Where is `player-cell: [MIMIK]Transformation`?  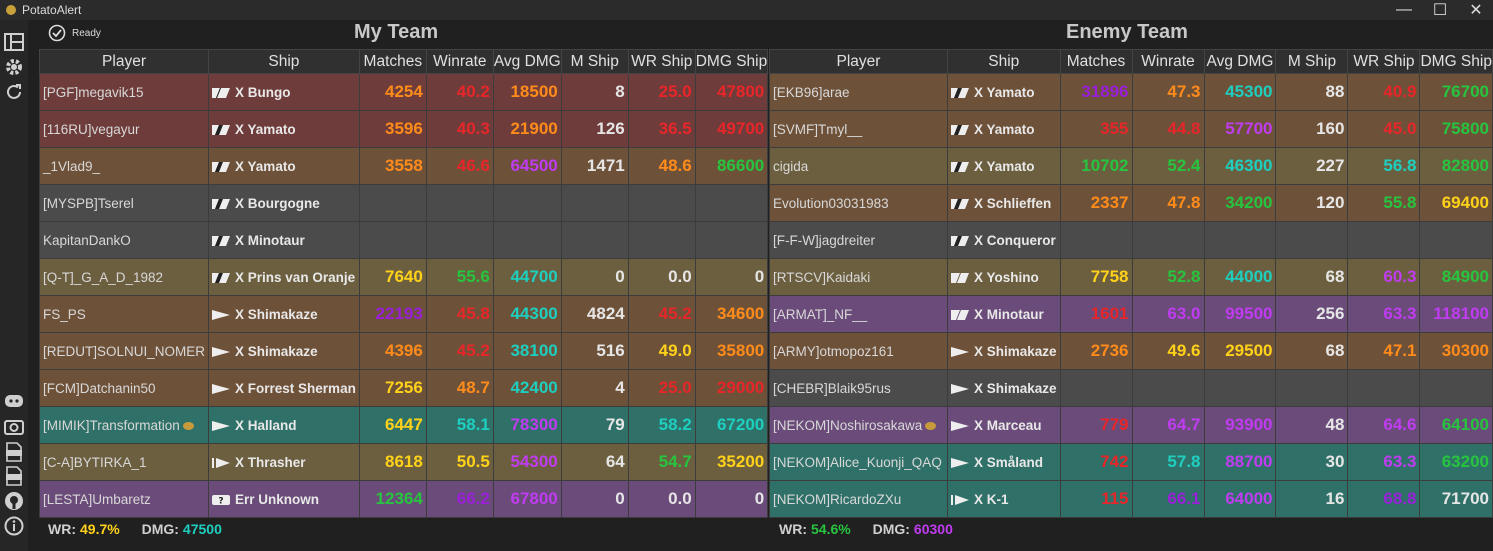 player-cell: [MIMIK]Transformation is located at coordinates (124, 425).